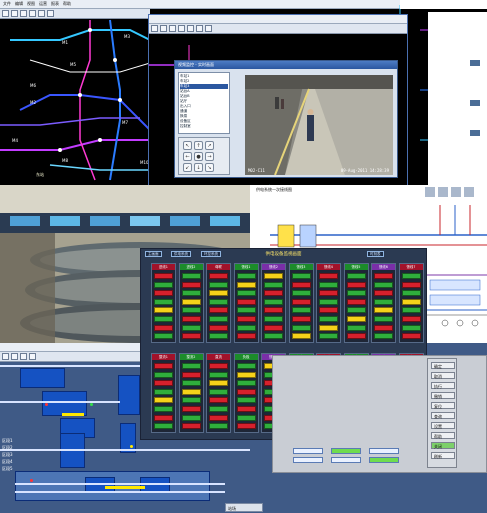 This screenshot has height=513, width=487. What do you see at coordinates (443, 405) in the screenshot?
I see `dialog-reset-button: 复位` at bounding box center [443, 405].